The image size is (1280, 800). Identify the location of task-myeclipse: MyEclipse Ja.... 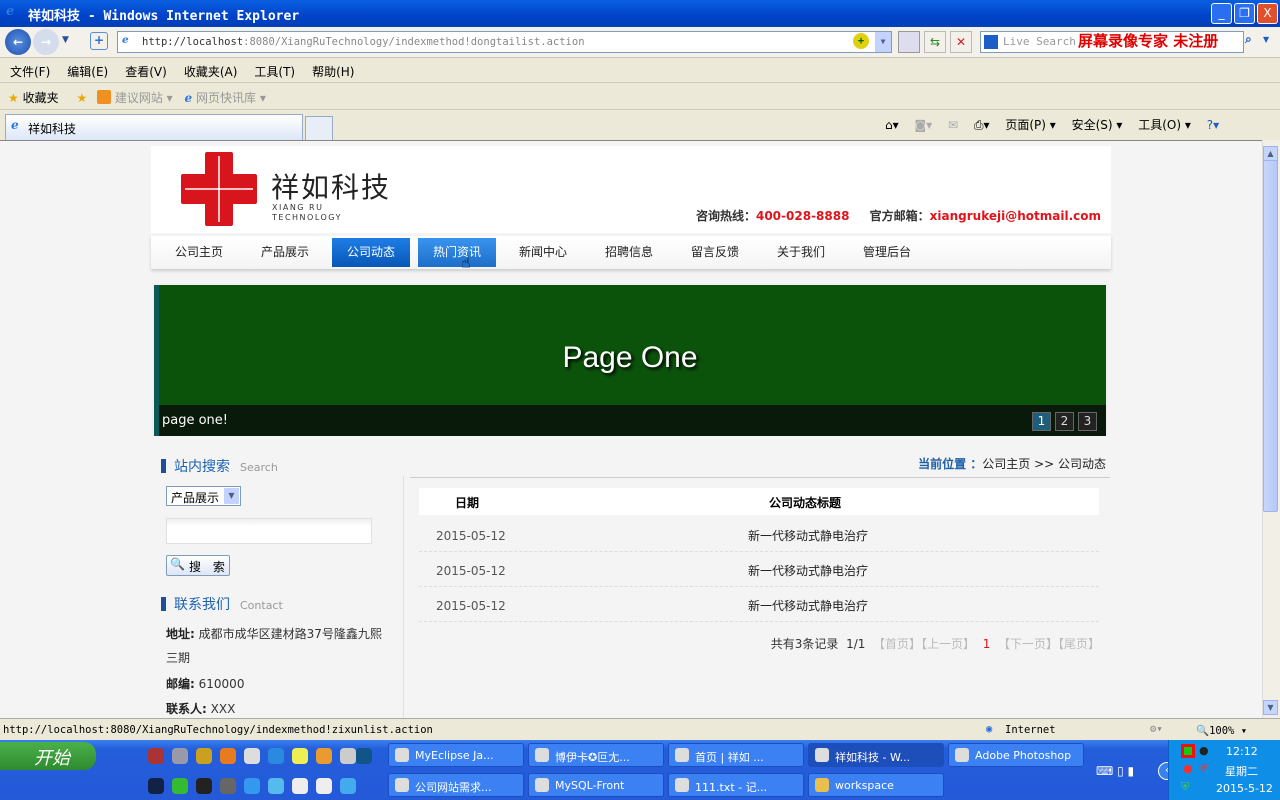
(456, 755).